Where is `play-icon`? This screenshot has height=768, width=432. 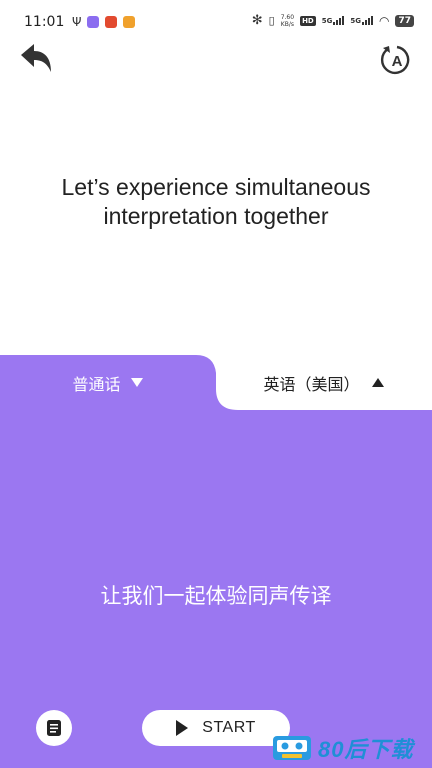
play-icon is located at coordinates (182, 728).